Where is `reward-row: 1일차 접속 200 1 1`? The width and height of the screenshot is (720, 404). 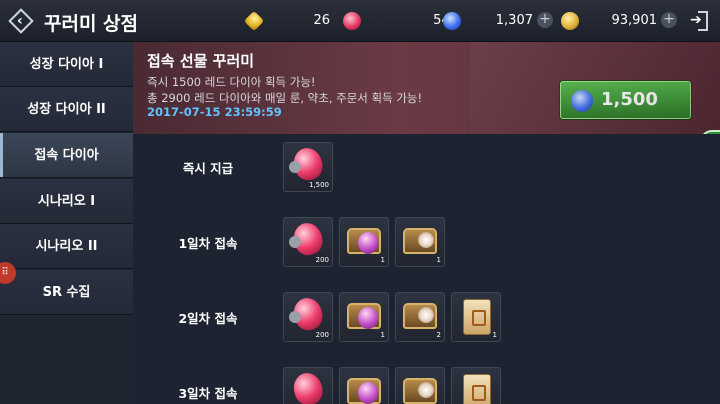 reward-row: 1일차 접속 200 1 1 is located at coordinates (426, 241).